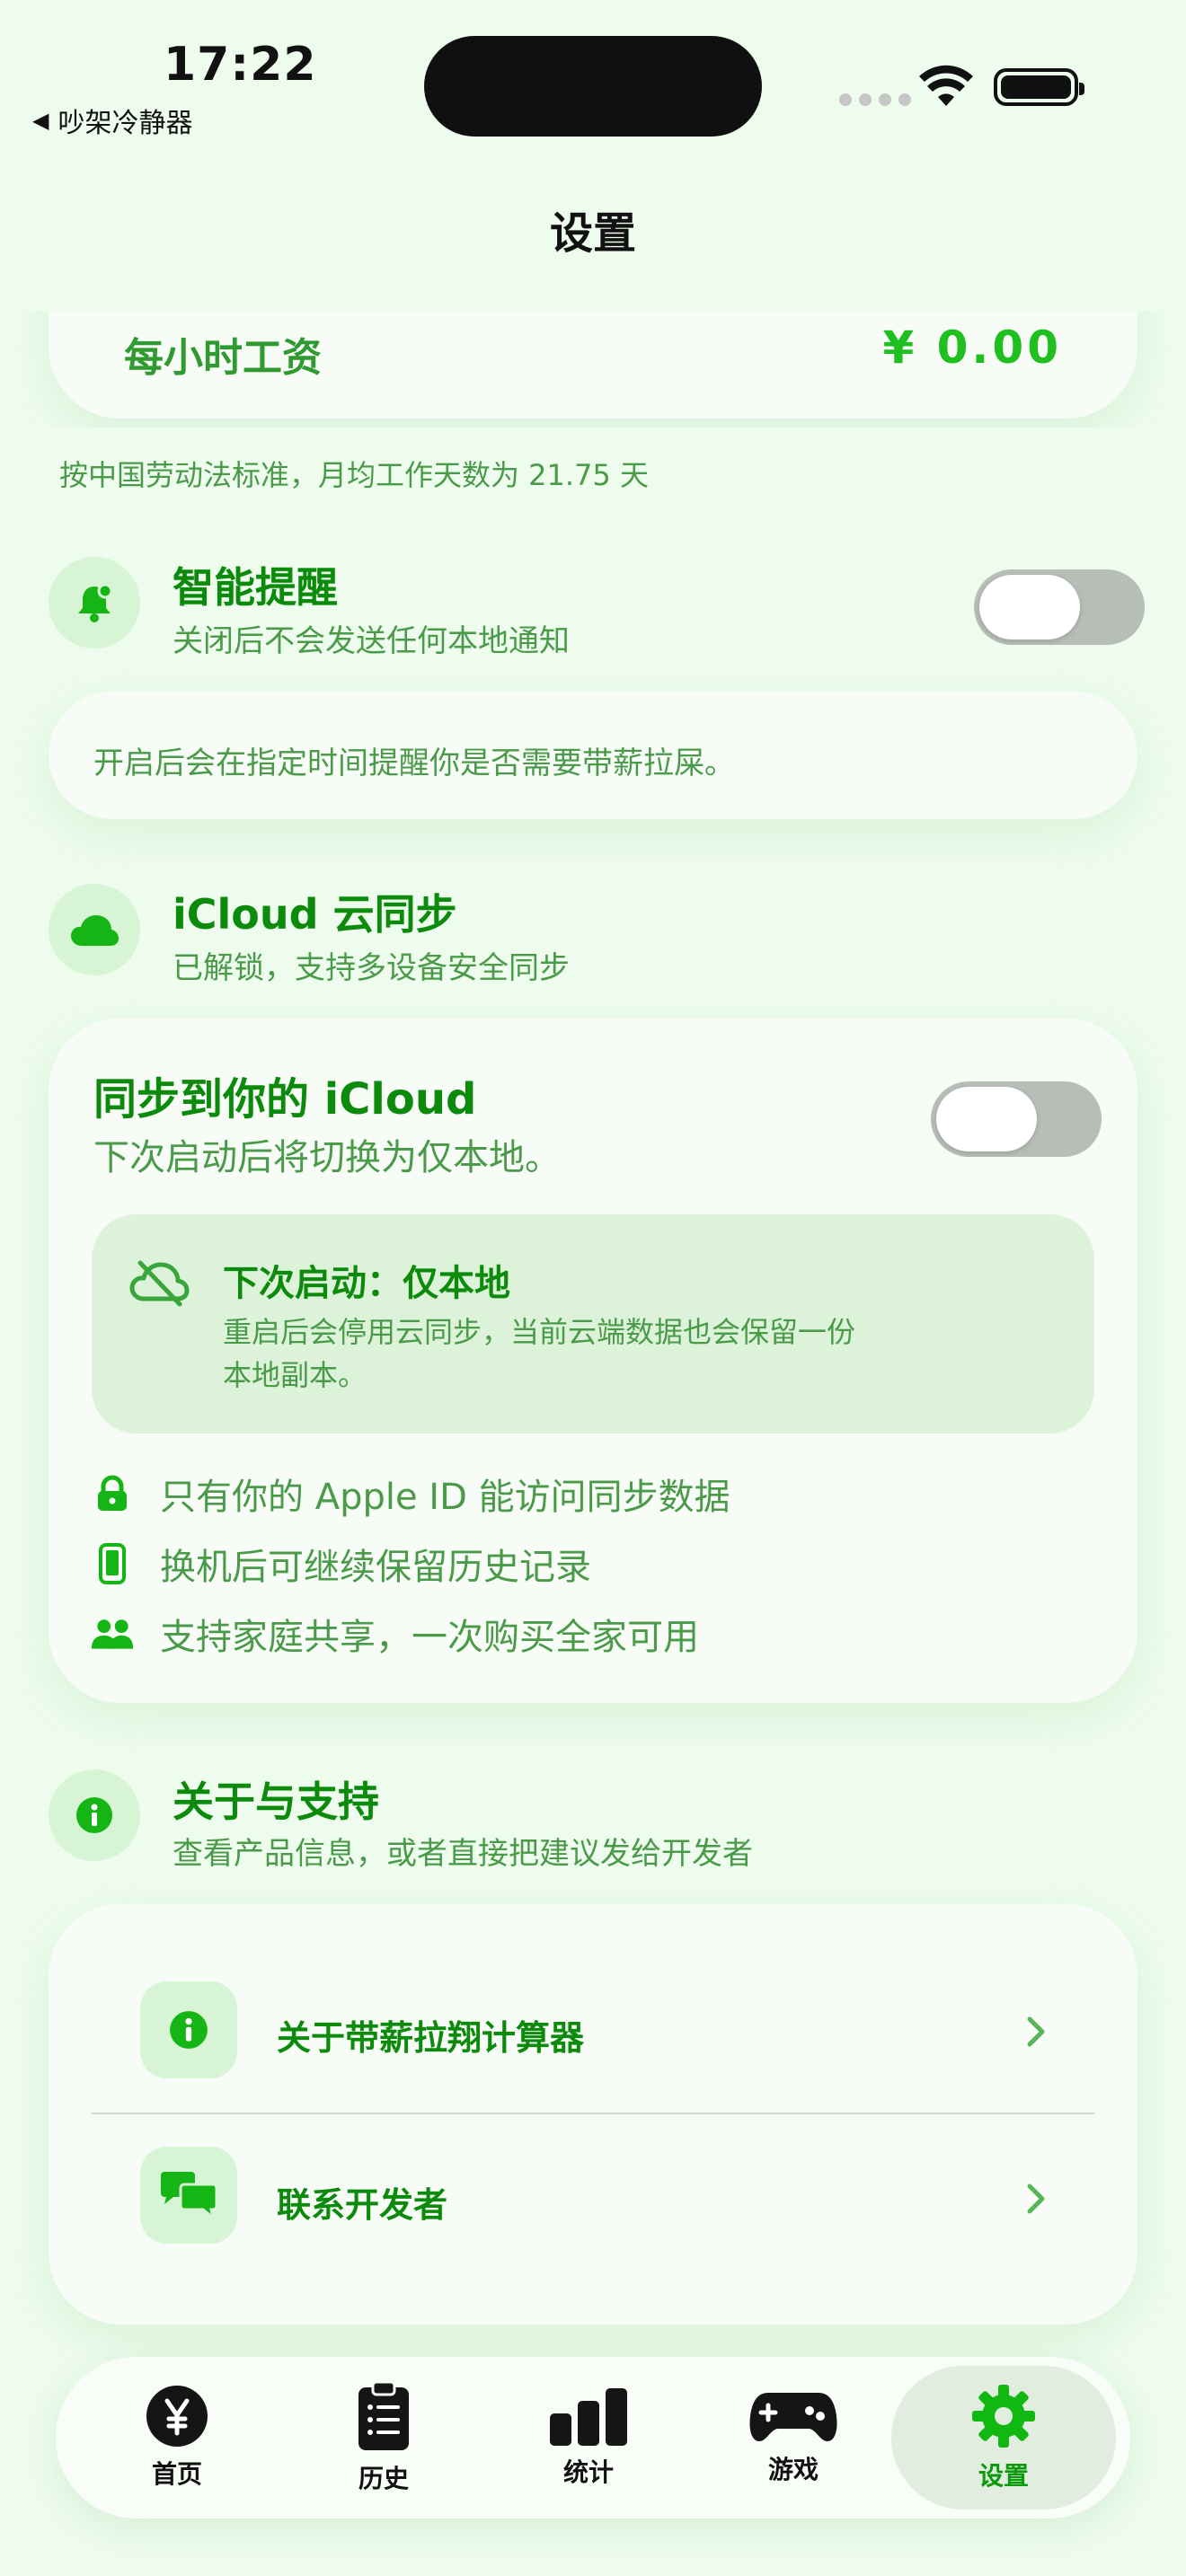 The image size is (1186, 2576). I want to click on bell-icon, so click(95, 602).